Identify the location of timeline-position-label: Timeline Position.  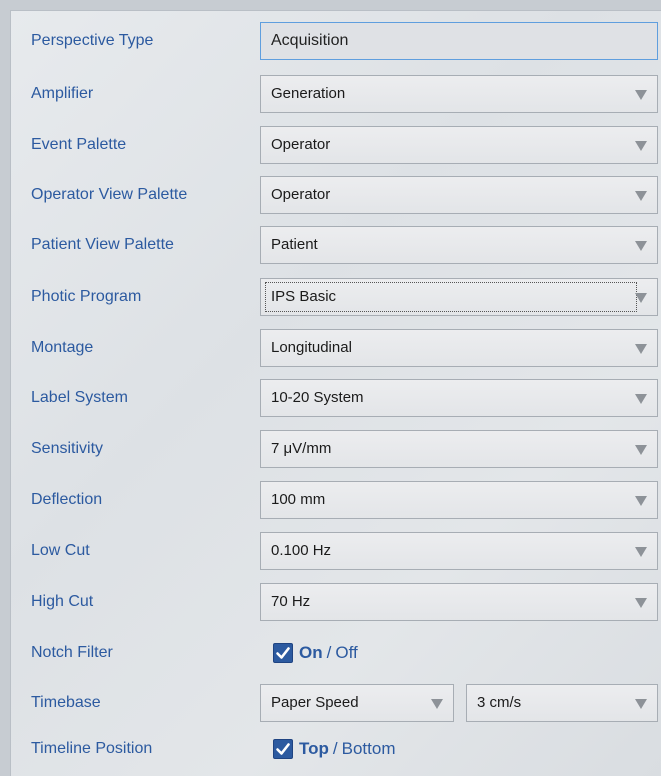
(92, 748).